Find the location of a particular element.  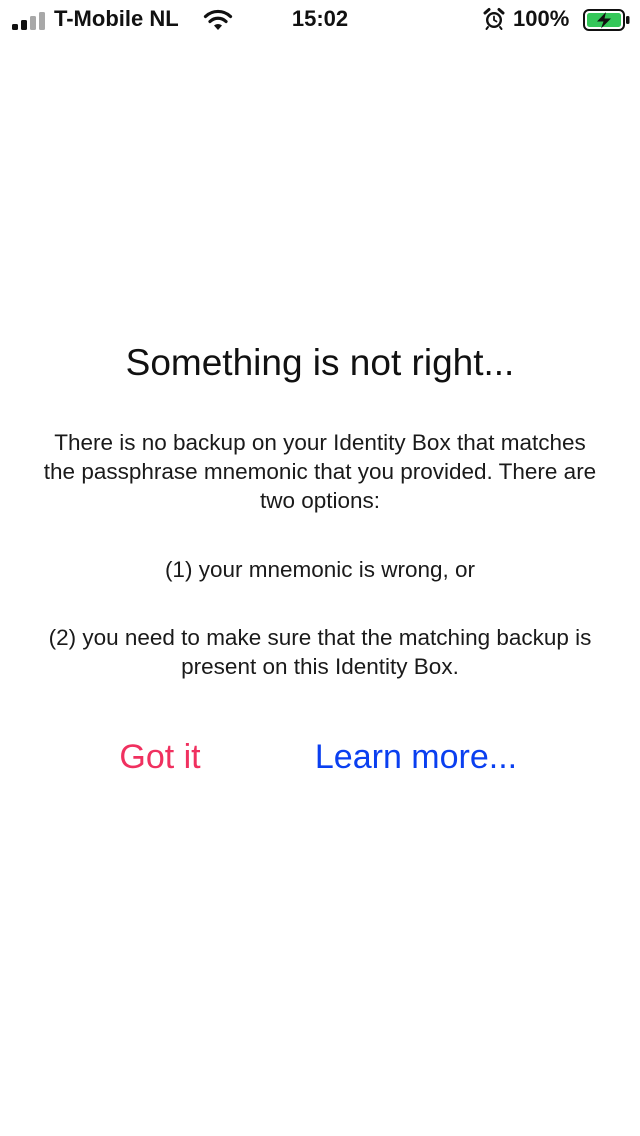

status-bar: T-Mobile NL 15:02 100% is located at coordinates (320, 20).